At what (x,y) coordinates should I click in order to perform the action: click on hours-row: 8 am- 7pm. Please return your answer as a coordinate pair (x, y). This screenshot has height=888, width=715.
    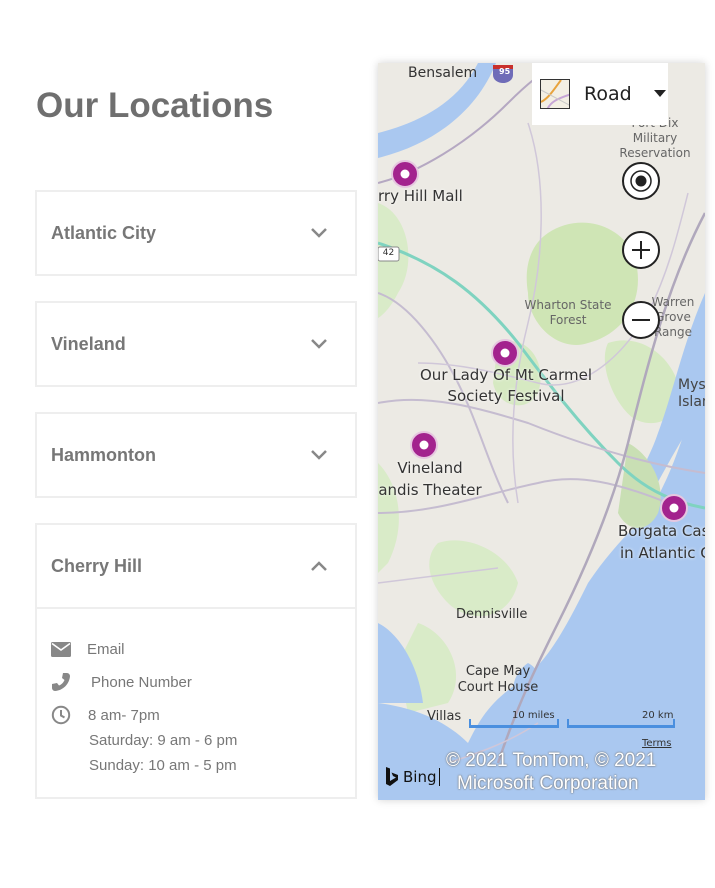
    Looking at the image, I should click on (104, 715).